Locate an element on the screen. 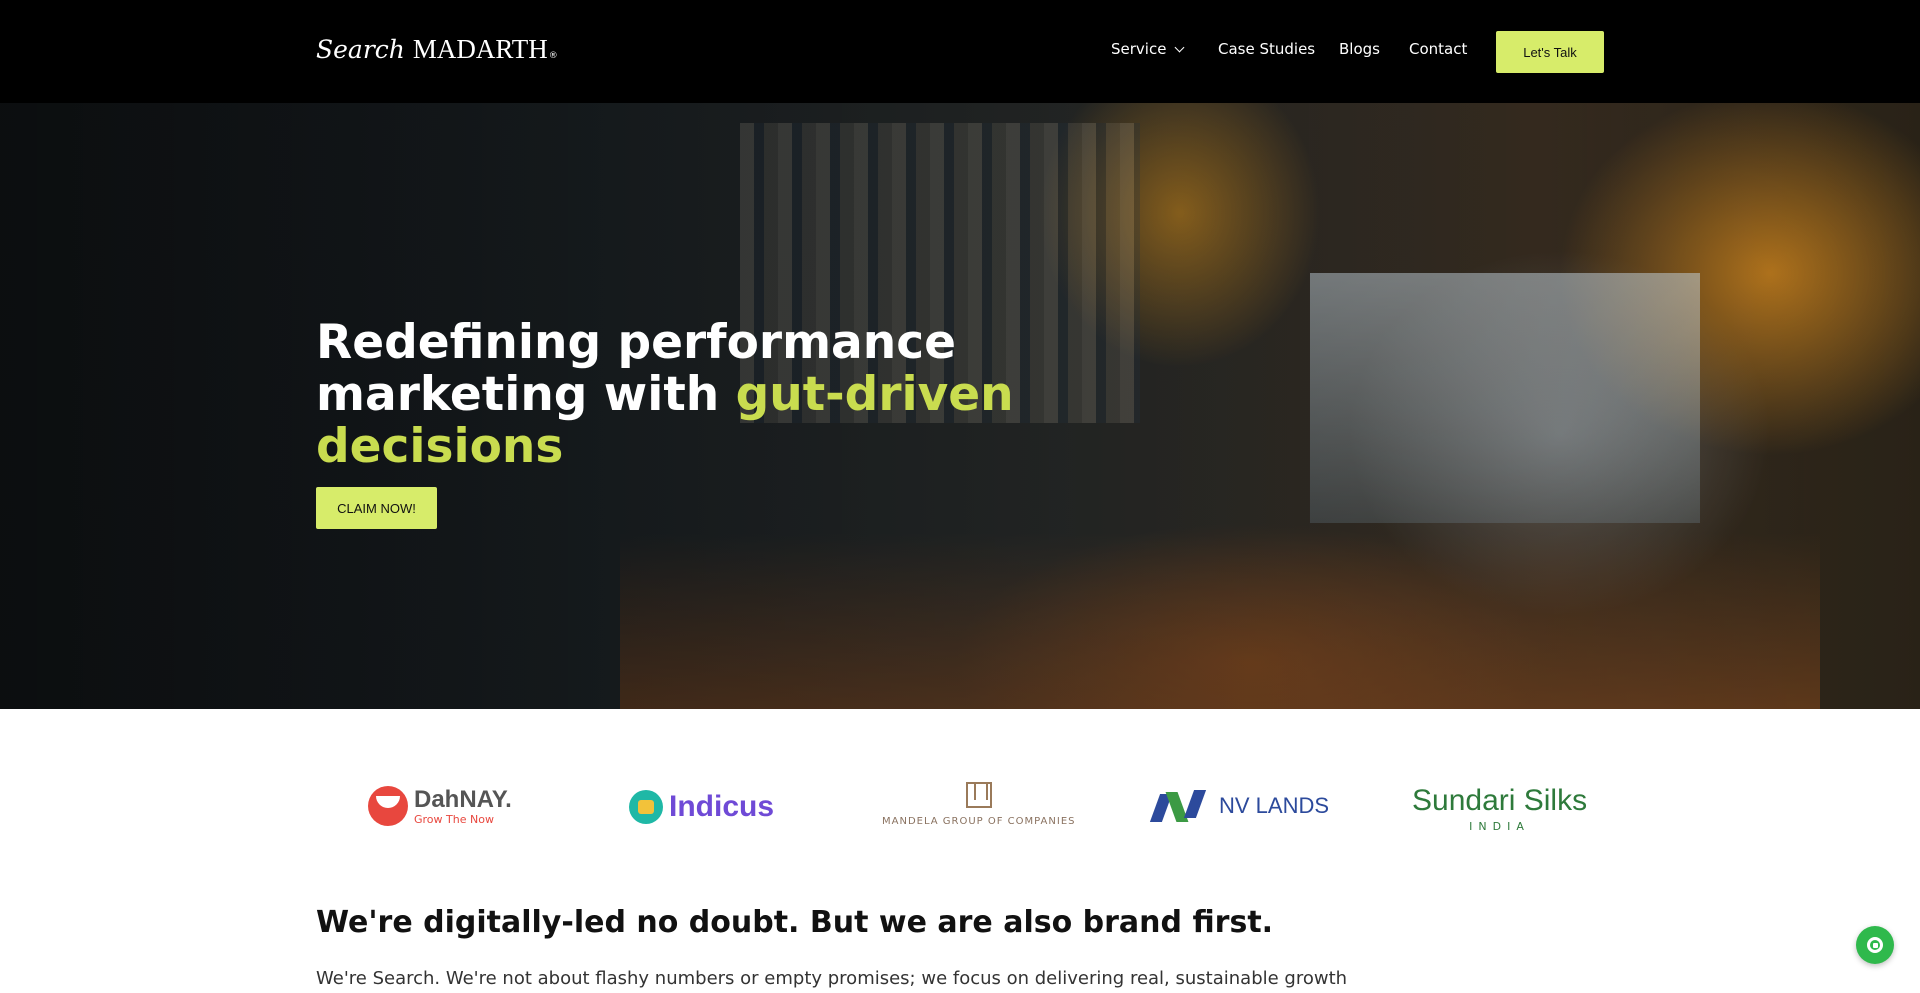  dahnay-swoosh-icon is located at coordinates (388, 806).